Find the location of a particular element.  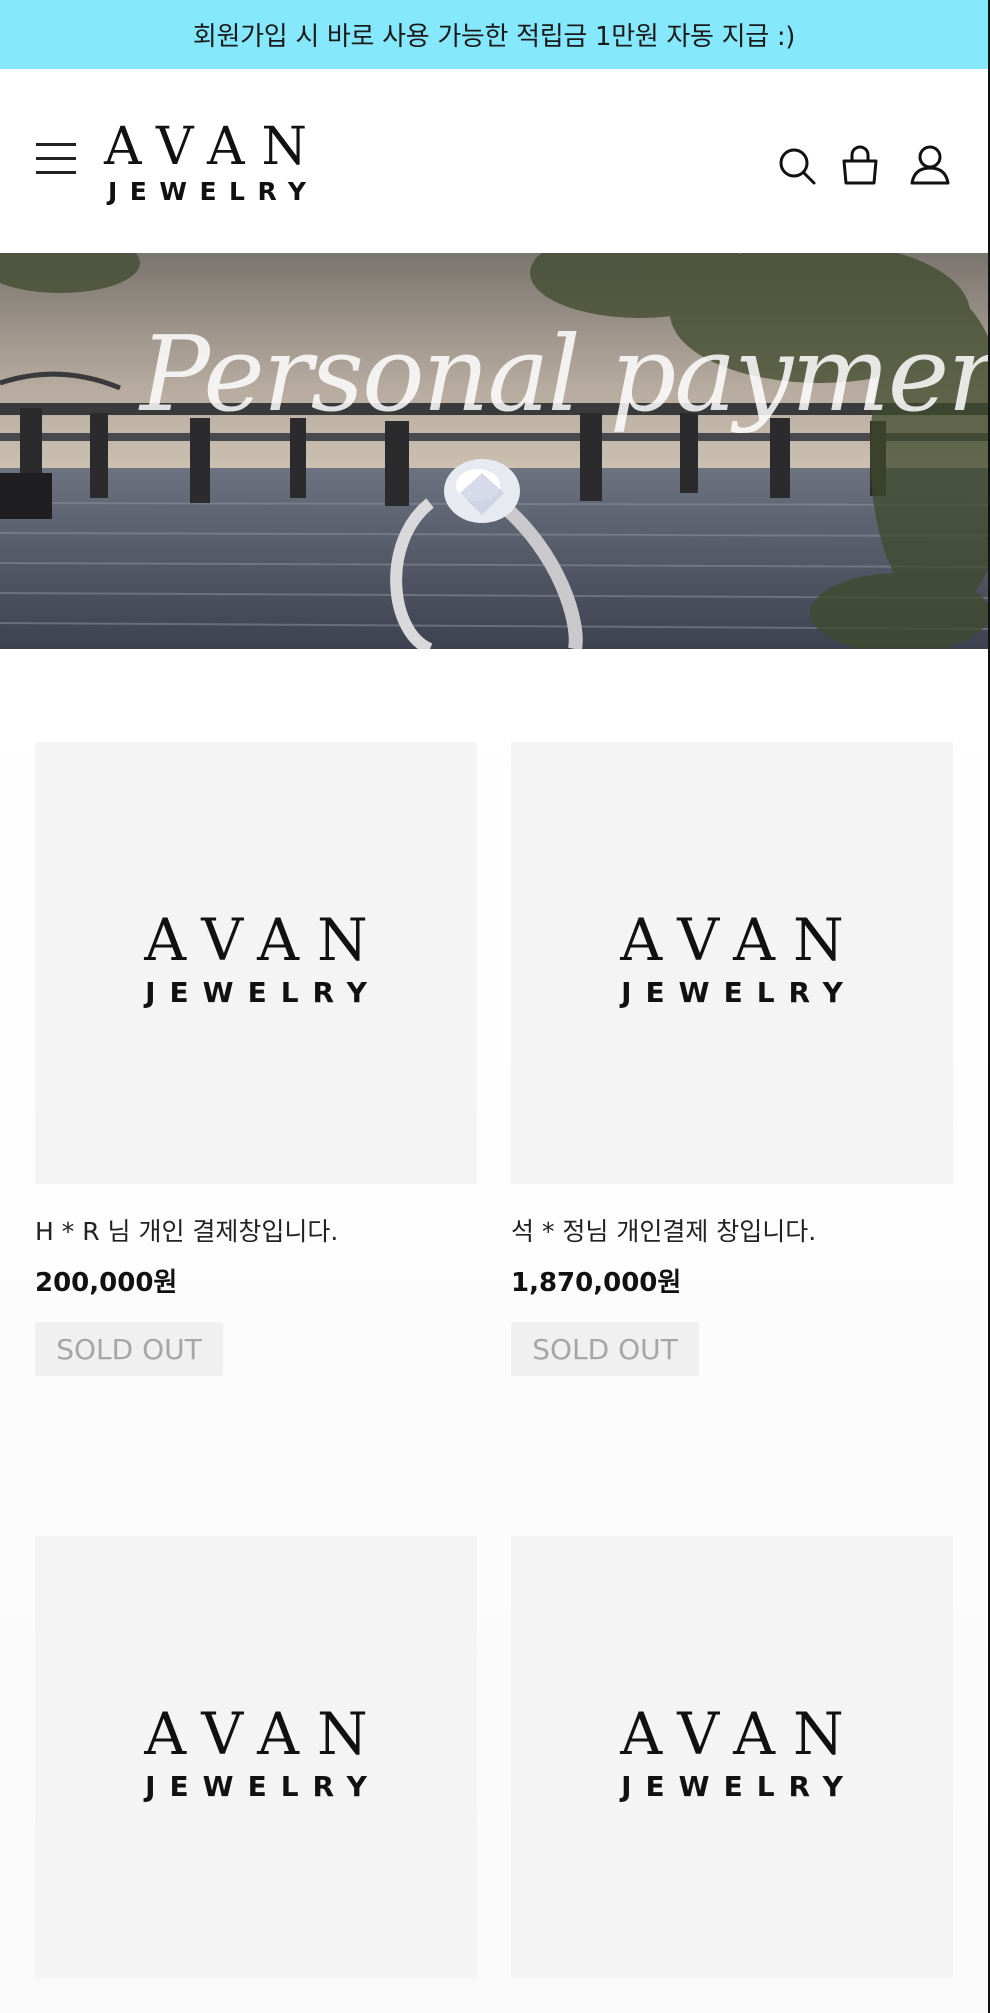

product-name: 석 * 정님 개인결제 창입니다. is located at coordinates (663, 1230).